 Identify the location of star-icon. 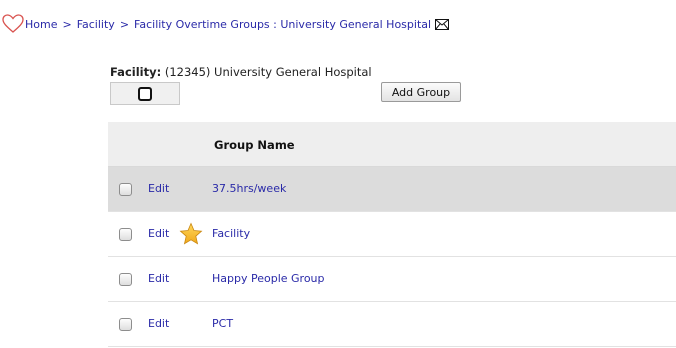
(191, 233).